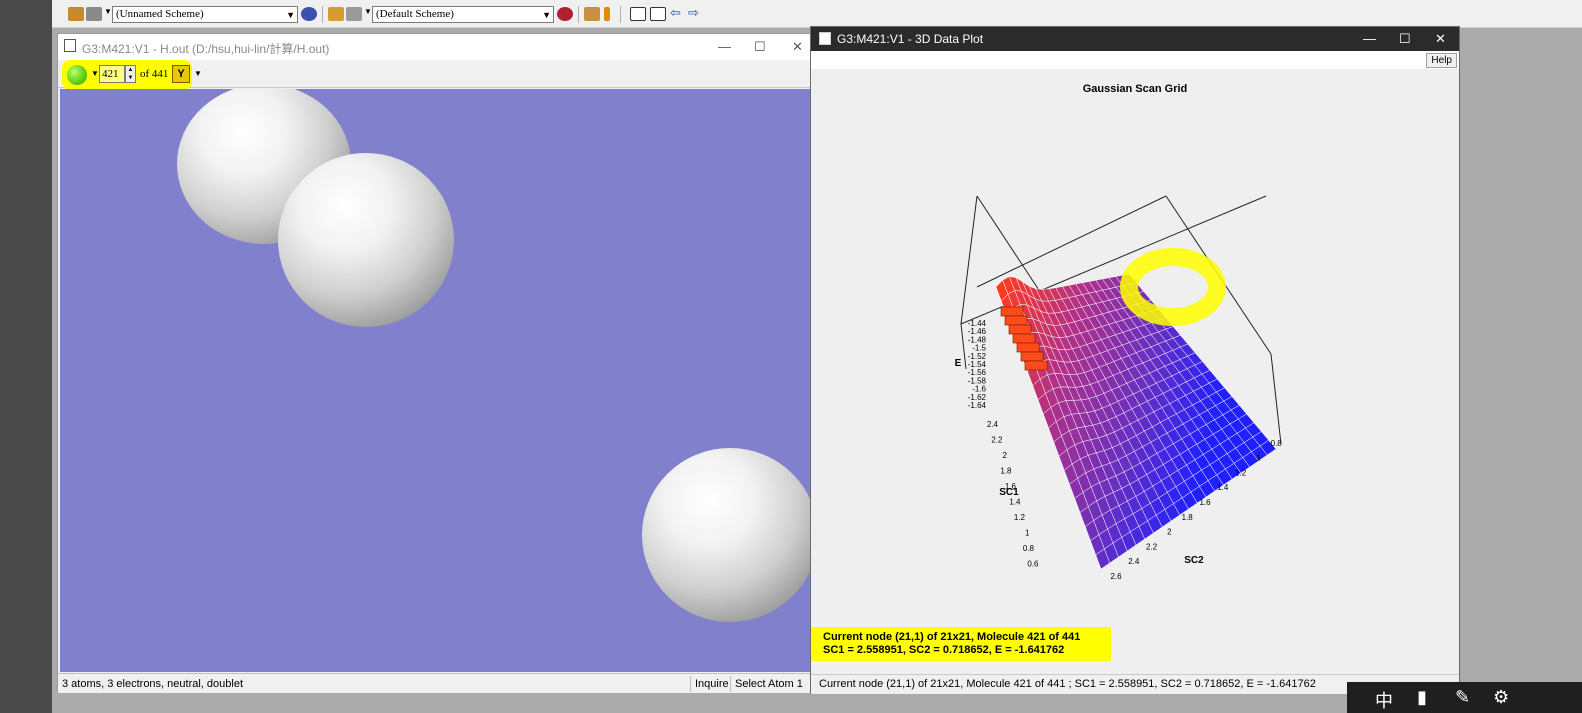 This screenshot has width=1582, height=713. Describe the element at coordinates (1152, 546) in the screenshot. I see `sc2-tick-label: 2.2` at that location.